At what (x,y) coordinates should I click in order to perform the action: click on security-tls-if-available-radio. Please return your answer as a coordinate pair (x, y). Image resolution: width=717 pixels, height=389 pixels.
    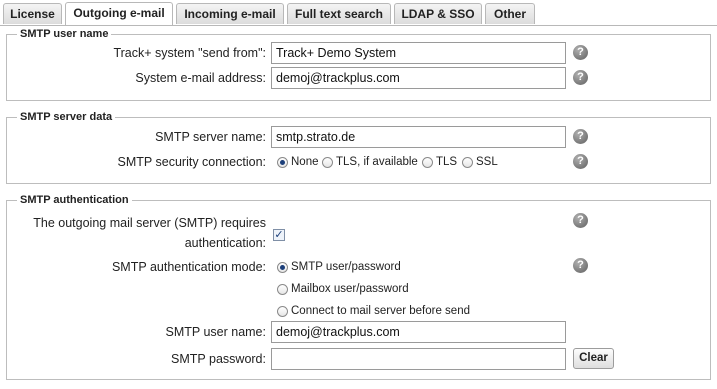
    Looking at the image, I should click on (327, 162).